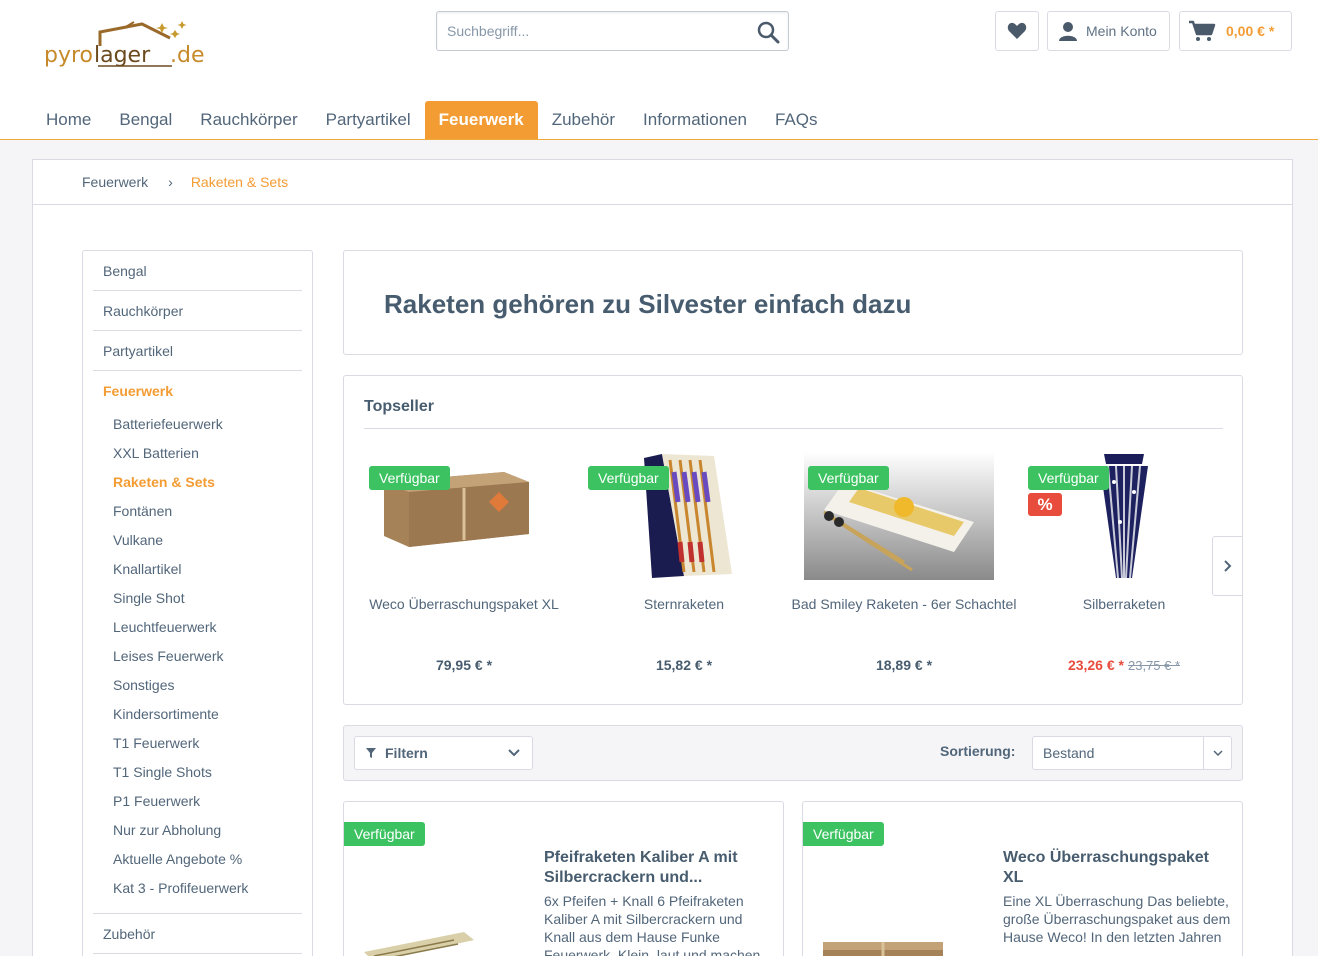  Describe the element at coordinates (115, 182) in the screenshot. I see `breadcrumb-parent: Feuerwerk` at that location.